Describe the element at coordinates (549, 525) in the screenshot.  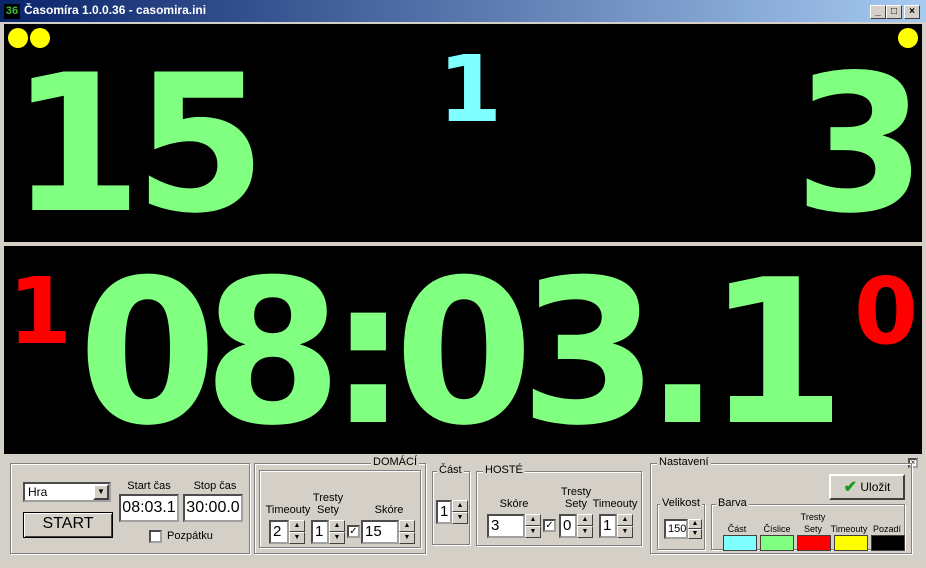
I see `guest-sets-checkbox: ✓` at that location.